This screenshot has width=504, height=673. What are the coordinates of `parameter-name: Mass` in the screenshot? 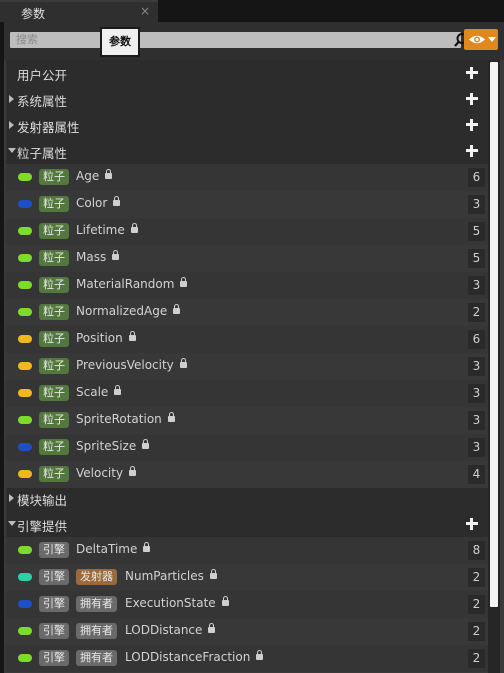 It's located at (98, 257).